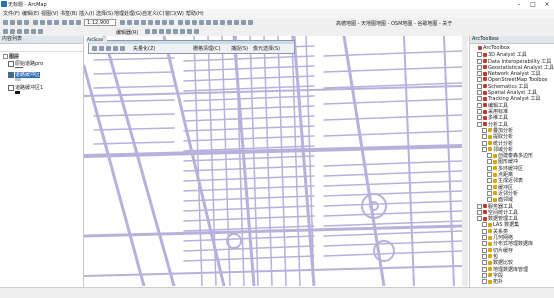 This screenshot has width=554, height=298. I want to click on modelbuilder-icon, so click(40, 31).